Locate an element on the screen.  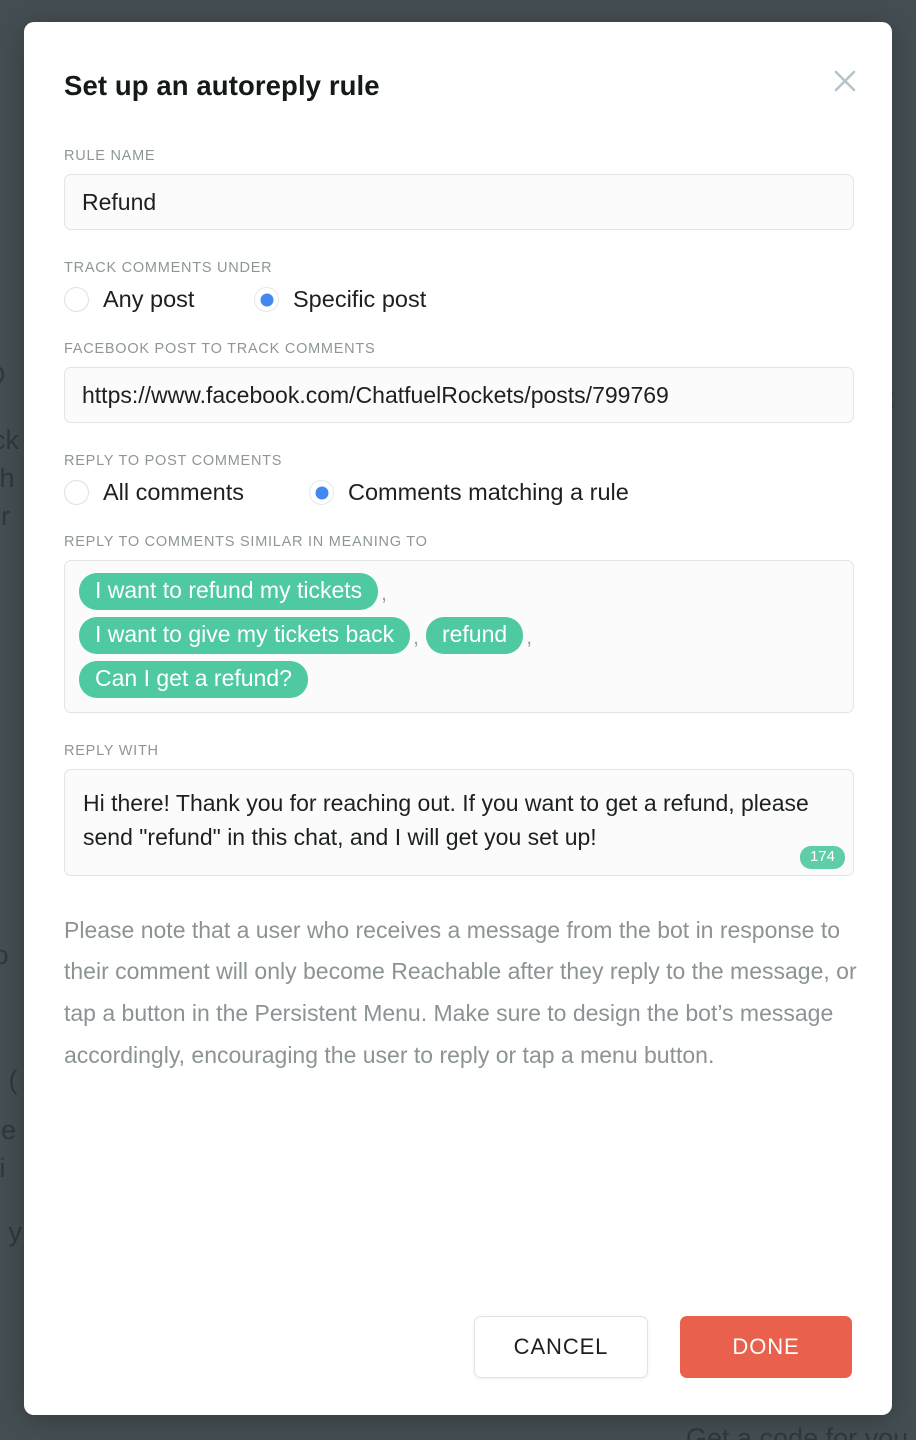
track-comments-under-label: TRACK COMMENTS UNDER is located at coordinates (168, 268).